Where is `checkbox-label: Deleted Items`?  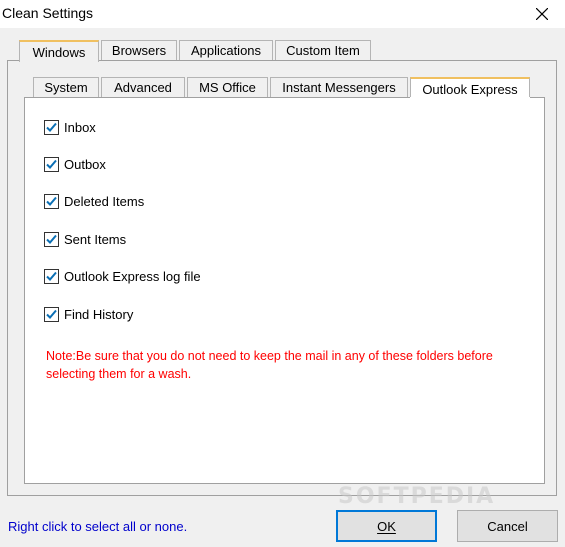
checkbox-label: Deleted Items is located at coordinates (104, 201).